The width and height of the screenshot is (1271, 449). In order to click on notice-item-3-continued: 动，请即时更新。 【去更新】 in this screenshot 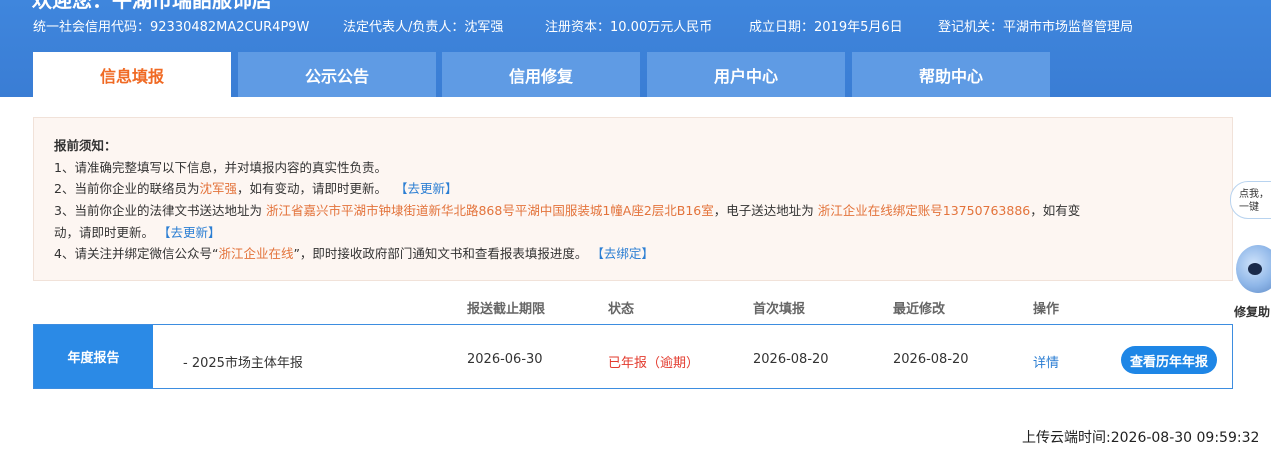, I will do `click(633, 233)`.